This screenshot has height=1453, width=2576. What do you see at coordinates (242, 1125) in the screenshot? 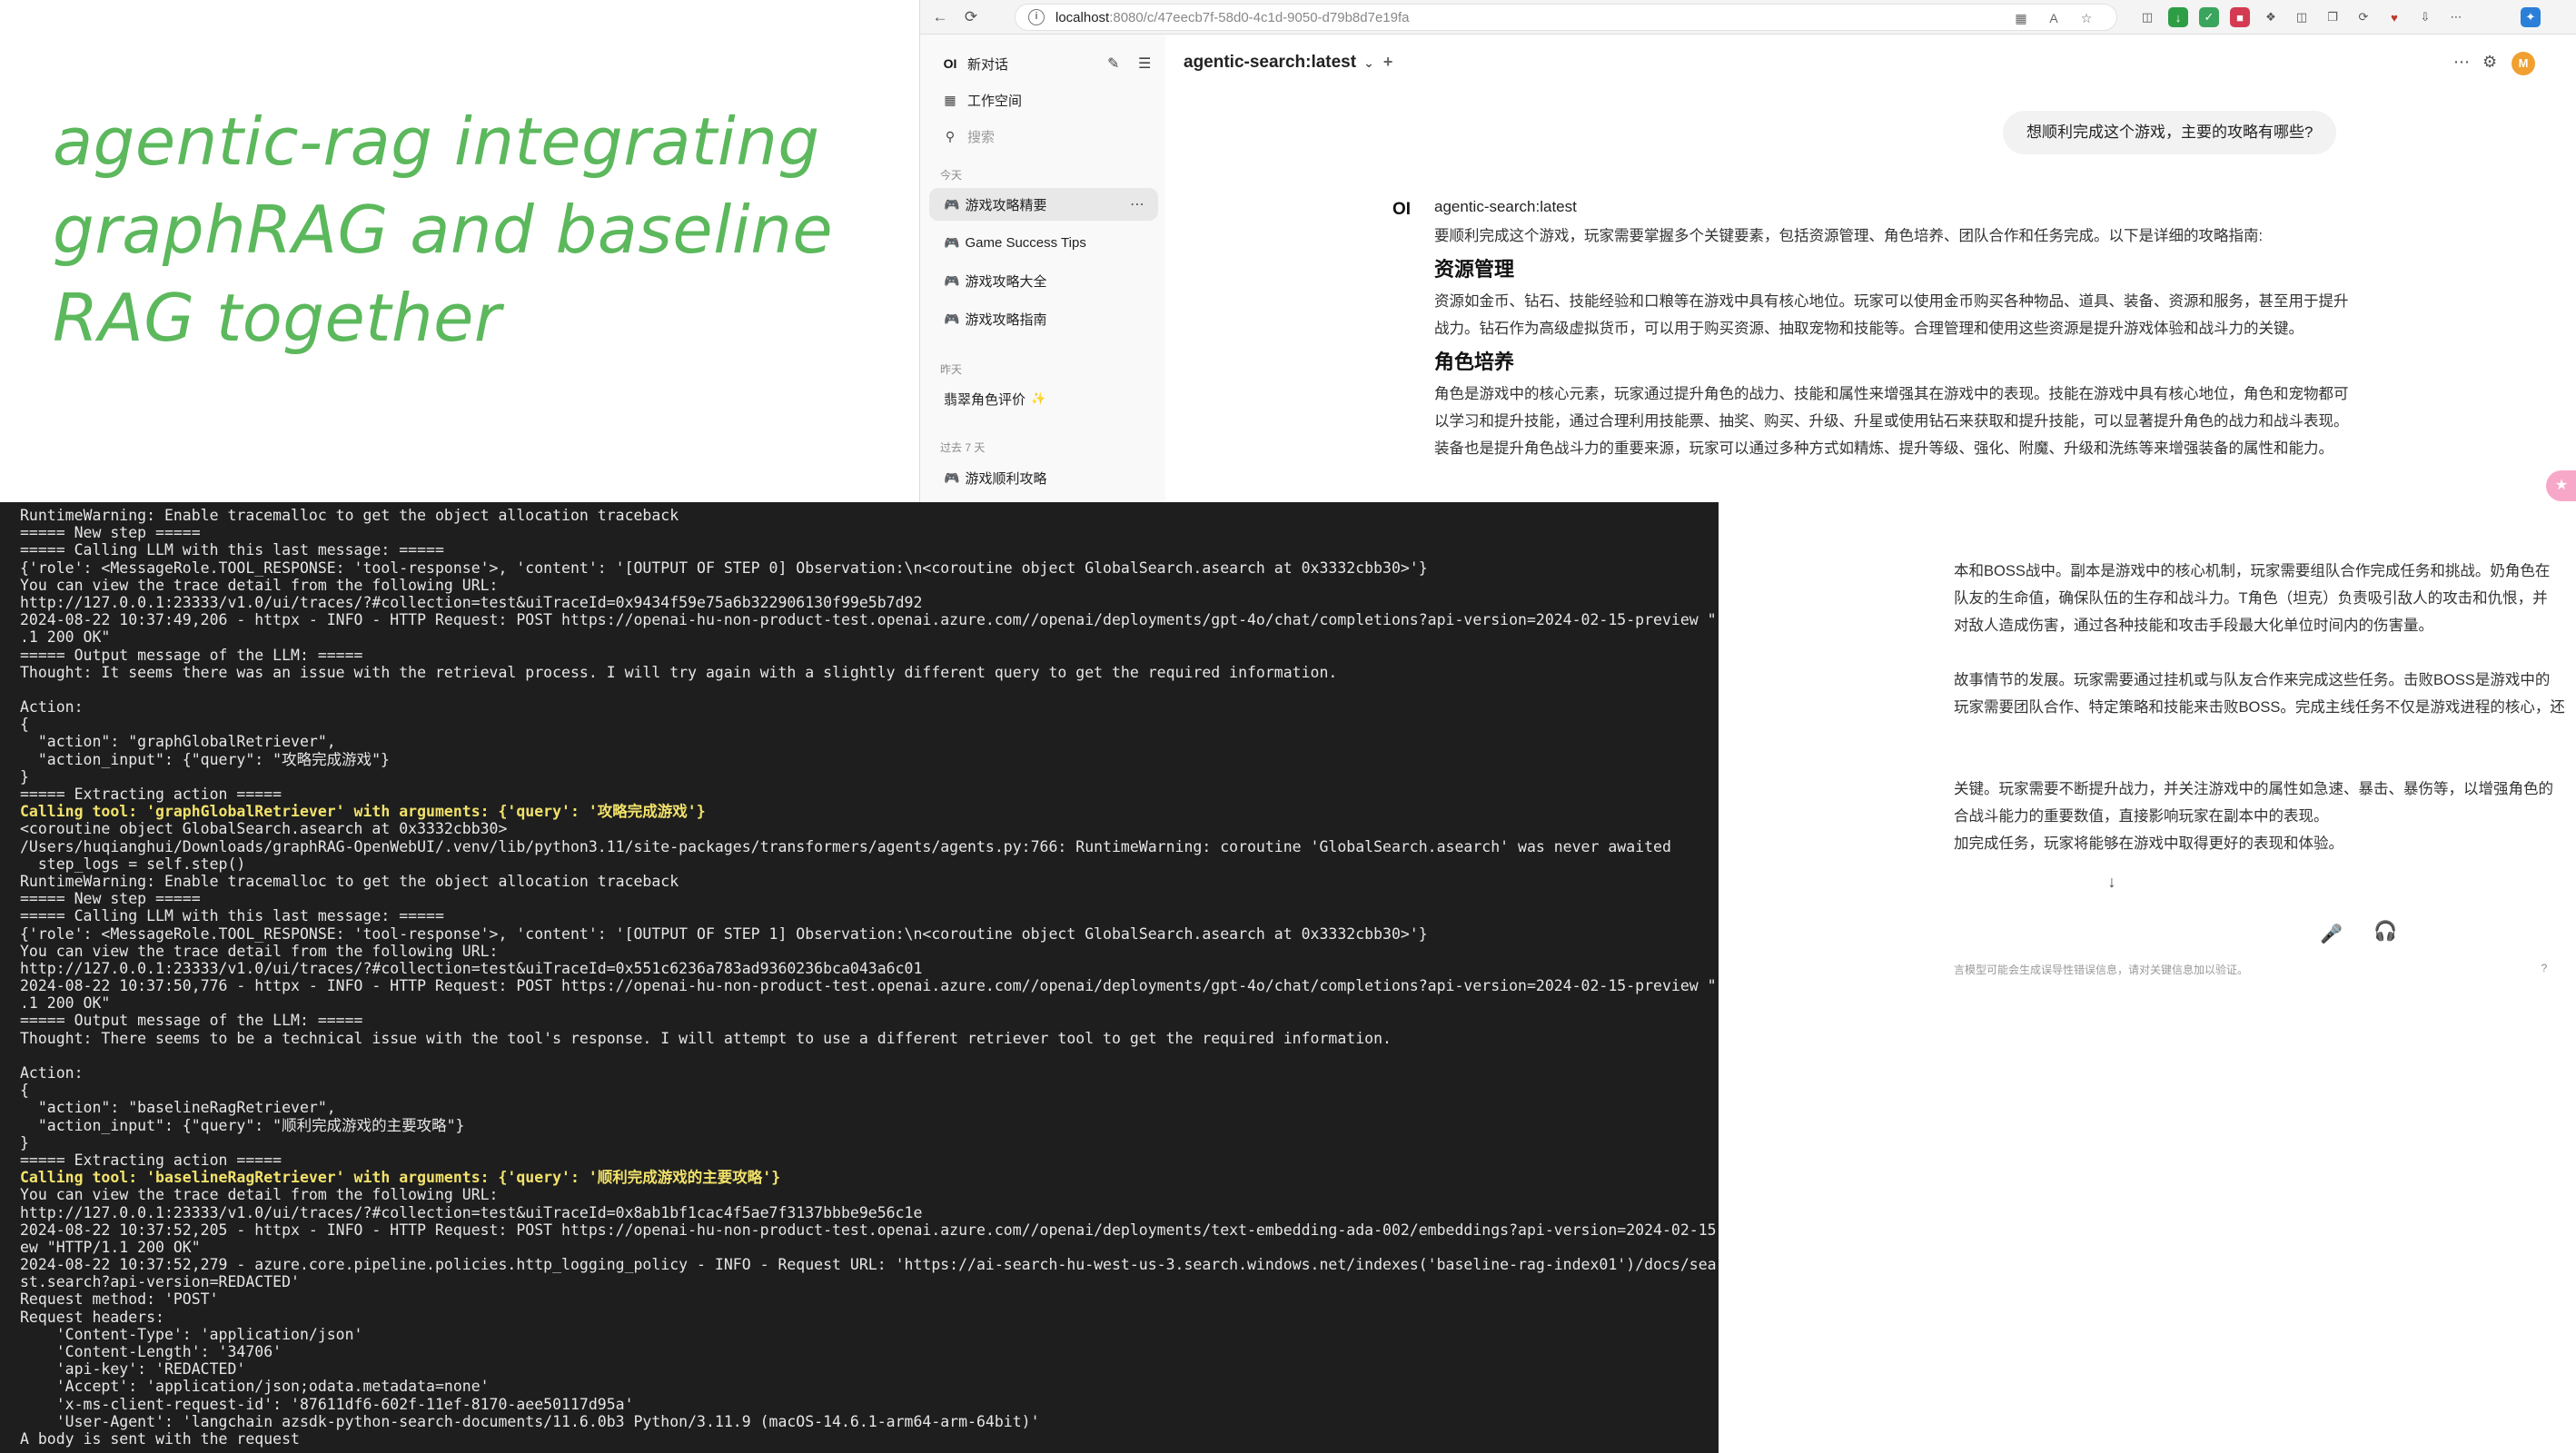
I see `terminal-line: "action_input": {"query": "顺利完成游戏的主要攻略"}` at bounding box center [242, 1125].